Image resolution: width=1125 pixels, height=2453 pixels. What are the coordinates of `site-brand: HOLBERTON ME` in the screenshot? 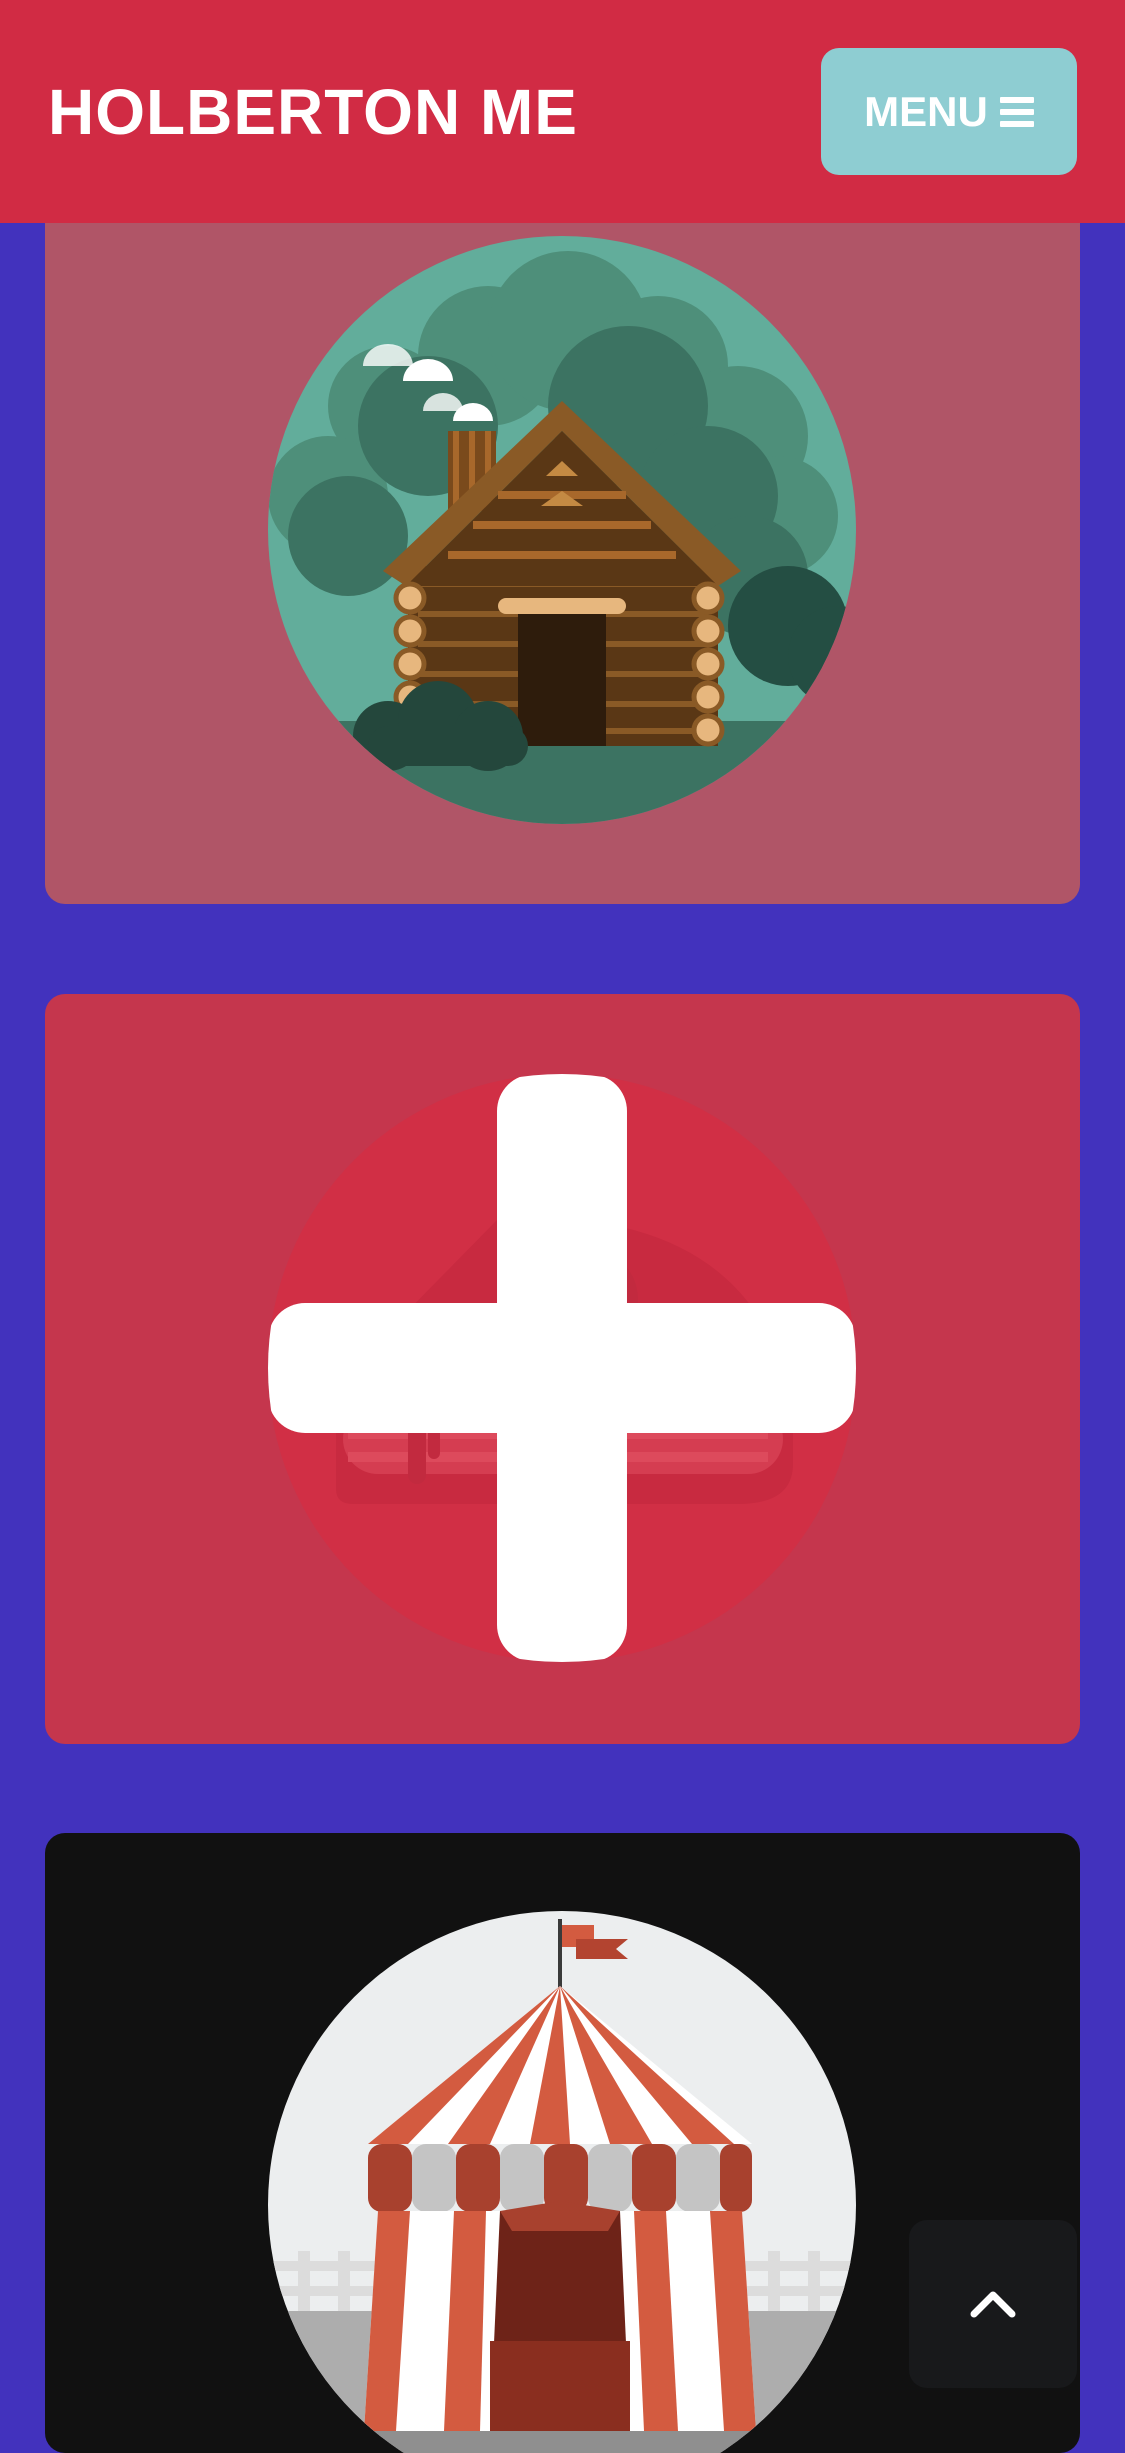 It's located at (313, 112).